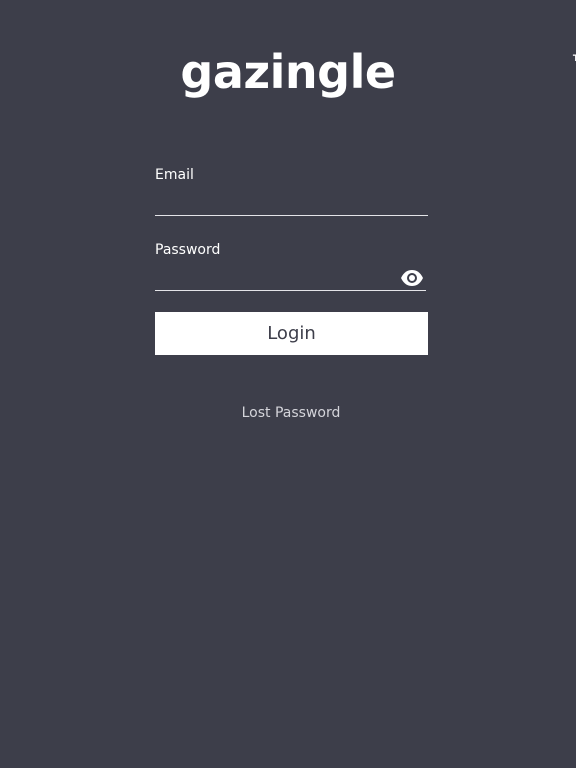 The width and height of the screenshot is (576, 768). What do you see at coordinates (188, 250) in the screenshot?
I see `password-label: Password` at bounding box center [188, 250].